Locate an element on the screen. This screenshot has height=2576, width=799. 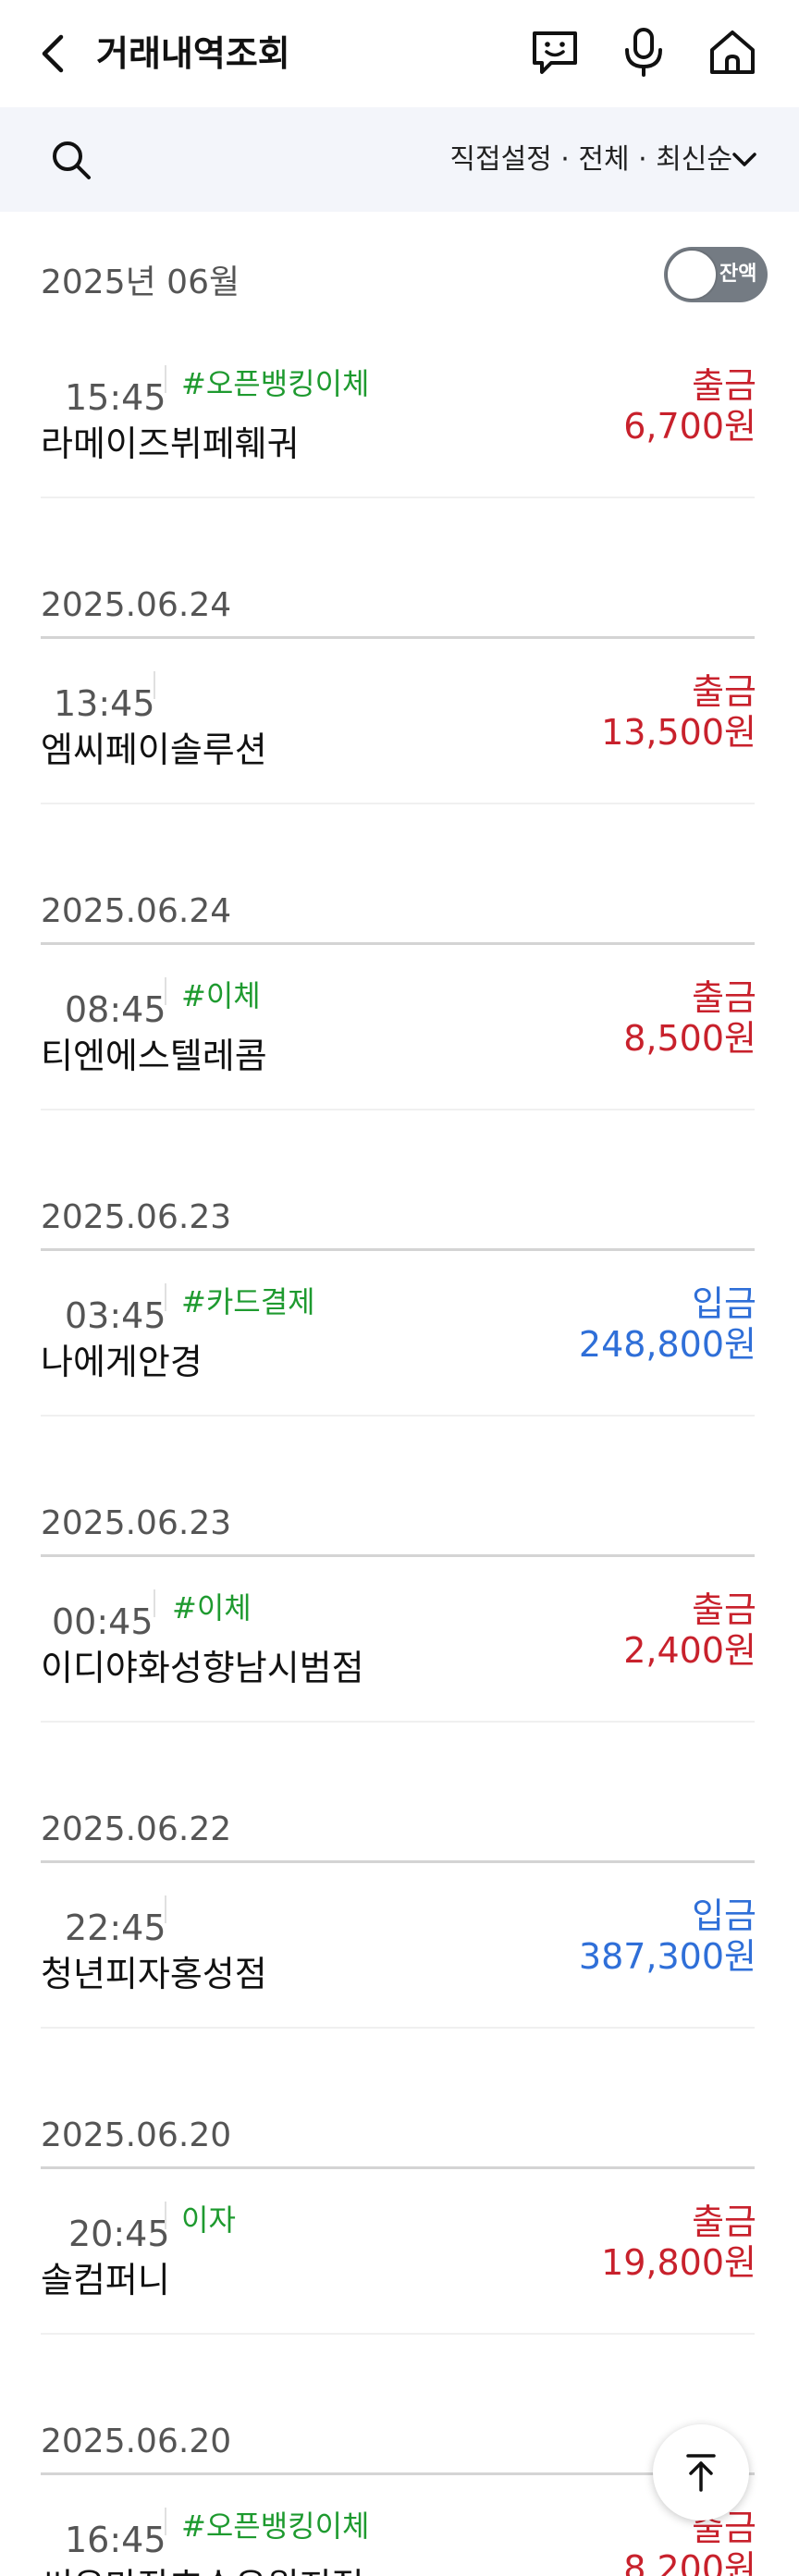
transaction-item: 15:45 #오픈뱅킹이체 라메이즈뷔페훼궈 출금 6,700원 is located at coordinates (399, 424).